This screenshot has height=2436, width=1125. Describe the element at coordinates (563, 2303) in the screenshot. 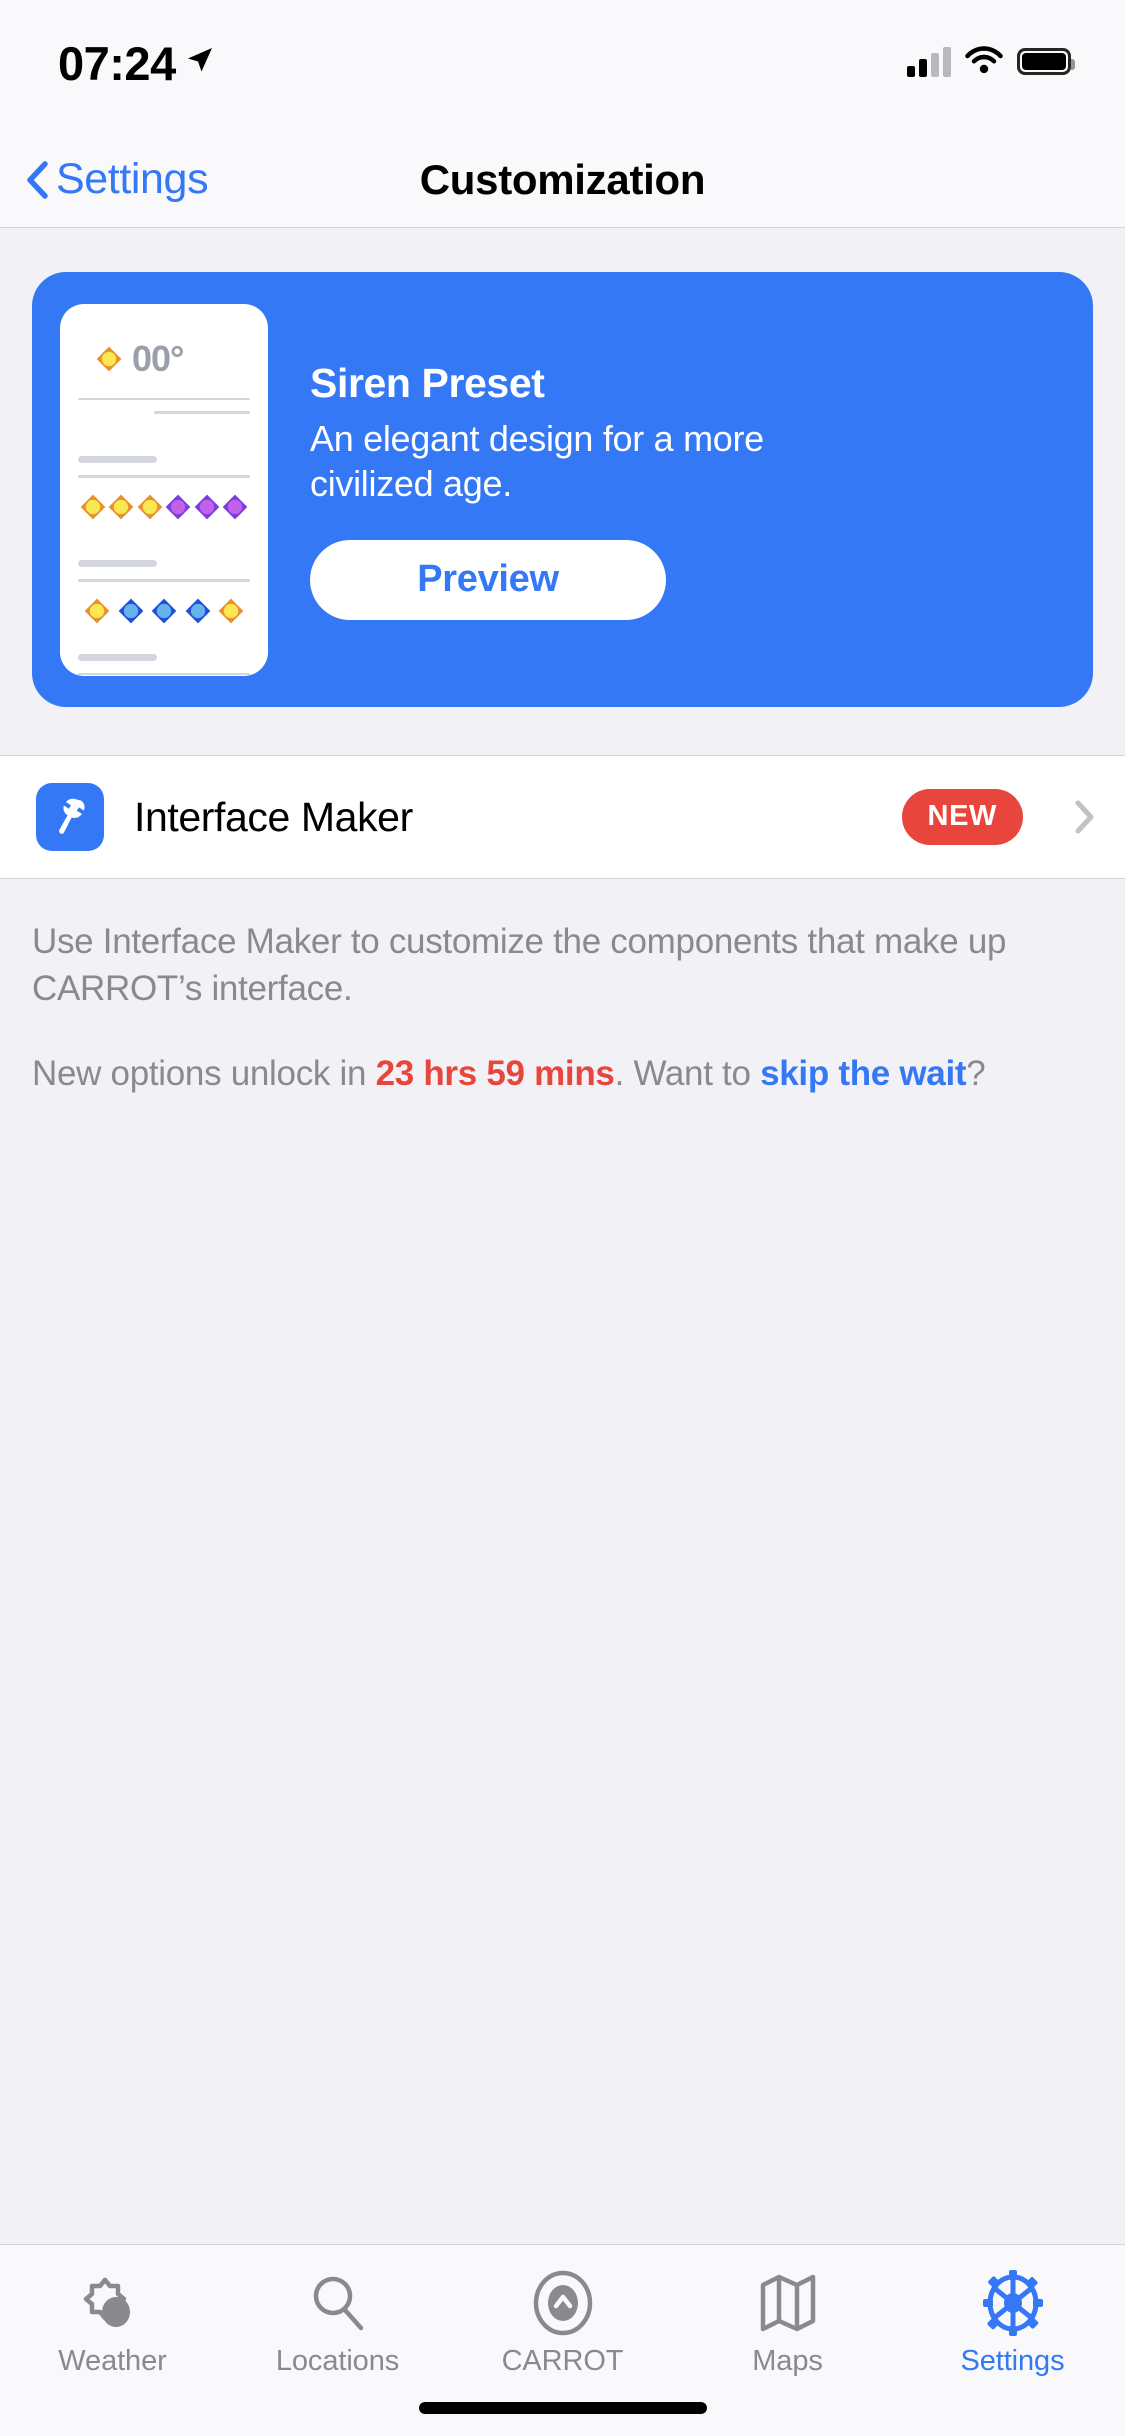

I see `carrot-eye-icon` at that location.